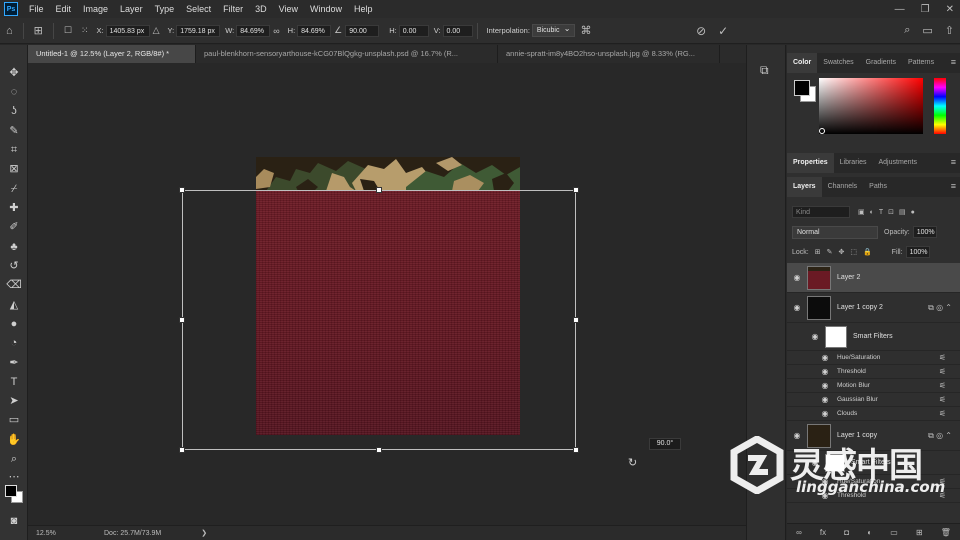 This screenshot has height=540, width=960. Describe the element at coordinates (14, 305) in the screenshot. I see `paint-bucket-tool-icon: ◭` at that location.